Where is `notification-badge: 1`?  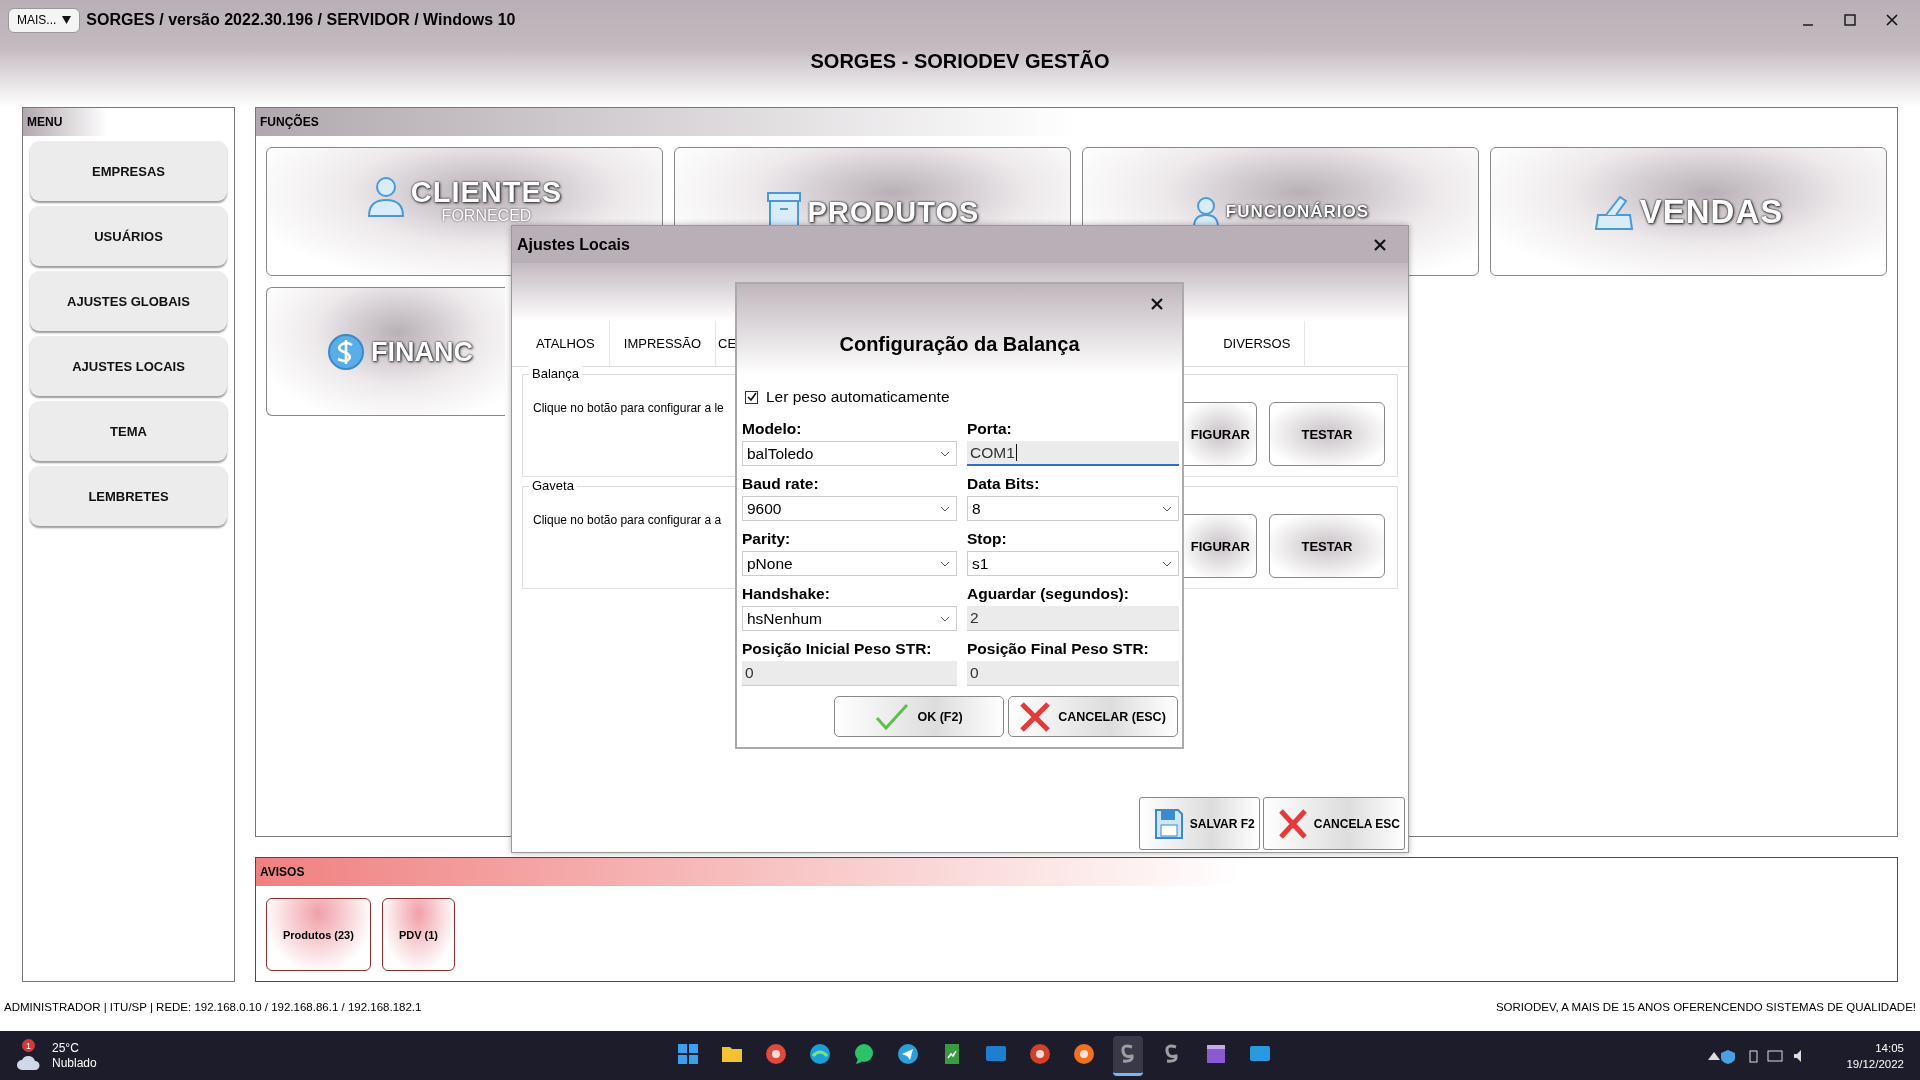
notification-badge: 1 is located at coordinates (28, 1045).